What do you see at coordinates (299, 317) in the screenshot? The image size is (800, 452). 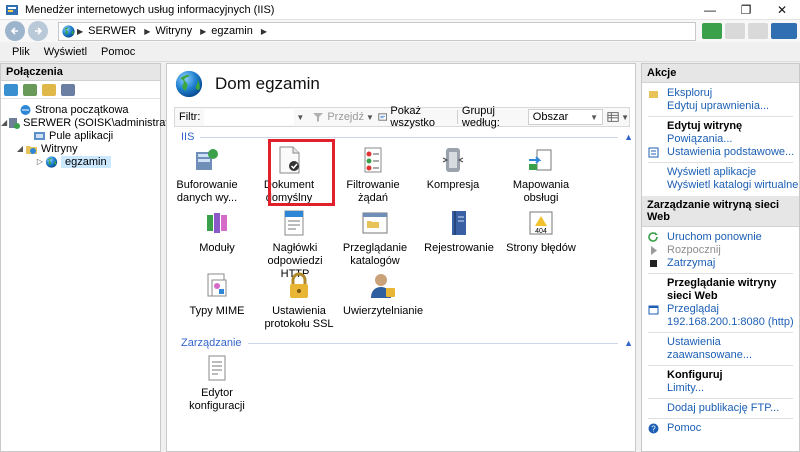 I see `feature-label: Ustawienia protokołu SSL` at bounding box center [299, 317].